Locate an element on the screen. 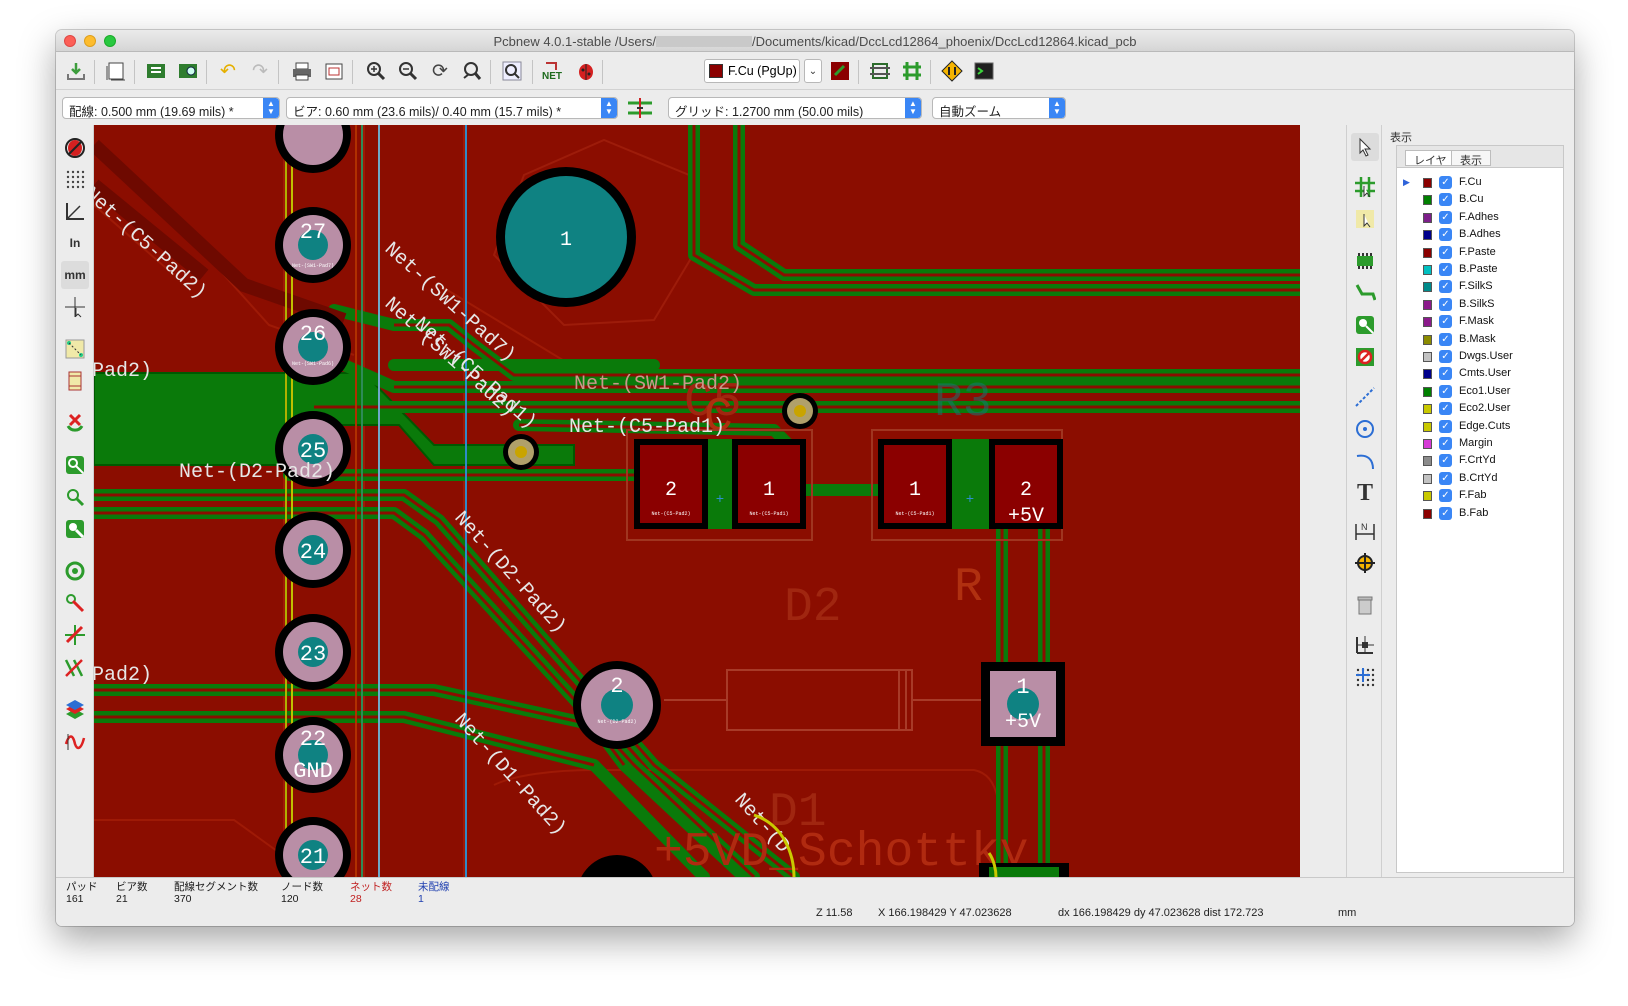 This screenshot has width=1628, height=1006. auto-track-width-icon is located at coordinates (640, 108).